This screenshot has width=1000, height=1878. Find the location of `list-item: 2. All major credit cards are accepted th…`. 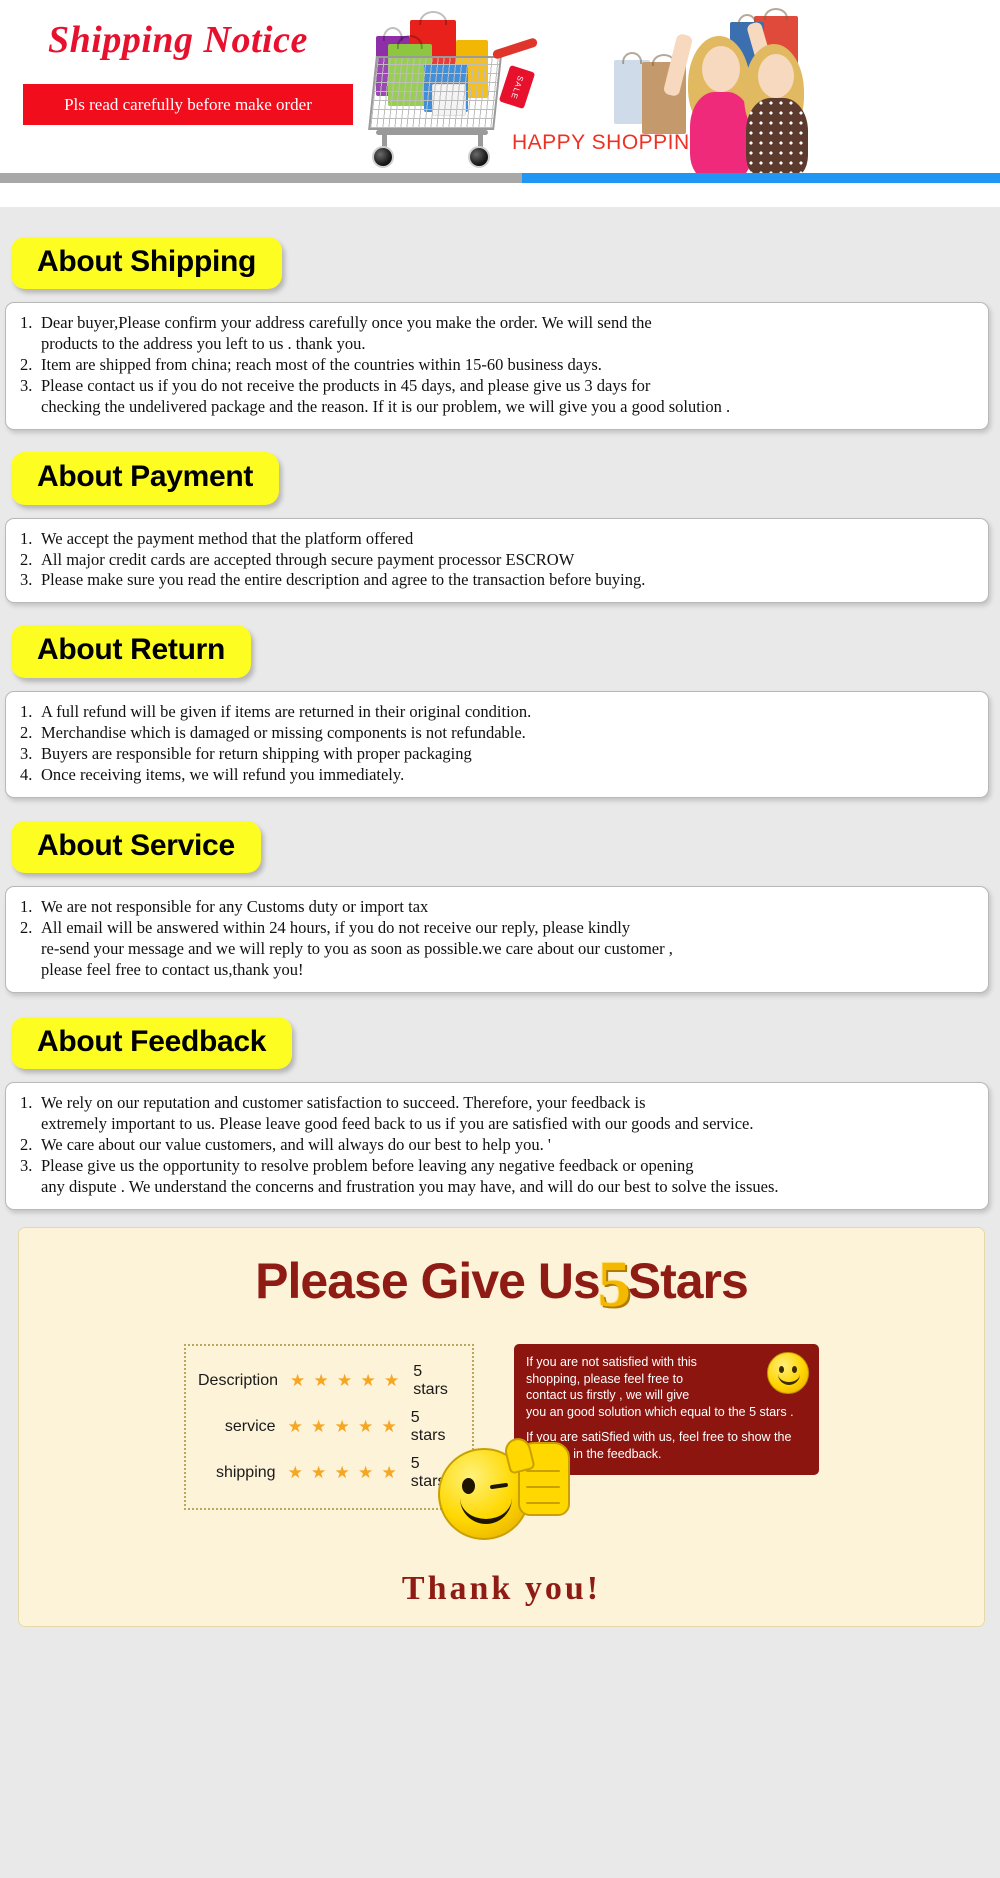

list-item: 2. All major credit cards are accepted th… is located at coordinates (497, 560).